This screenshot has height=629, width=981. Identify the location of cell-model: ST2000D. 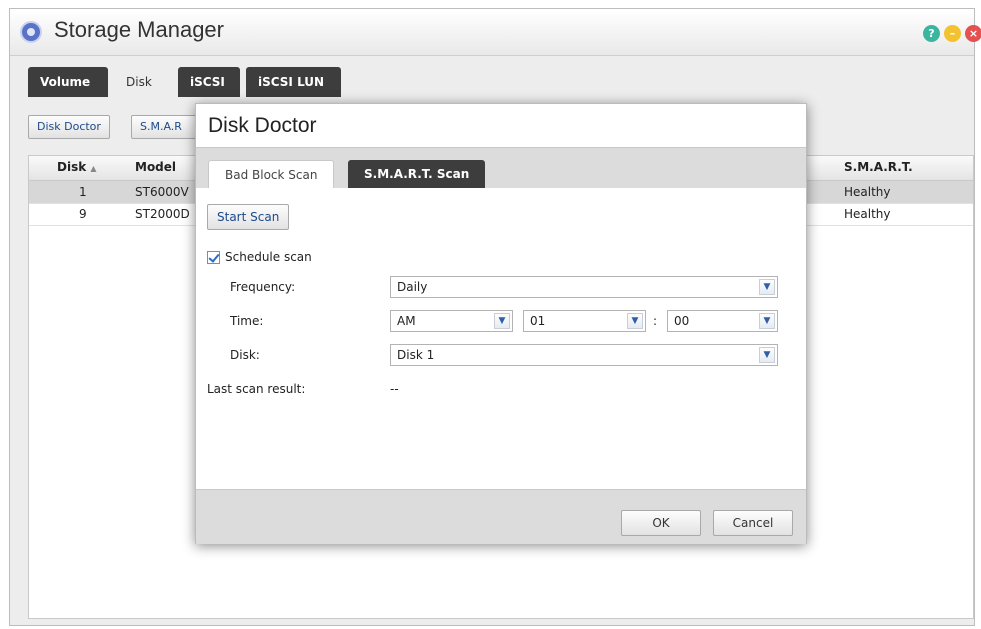
(162, 214).